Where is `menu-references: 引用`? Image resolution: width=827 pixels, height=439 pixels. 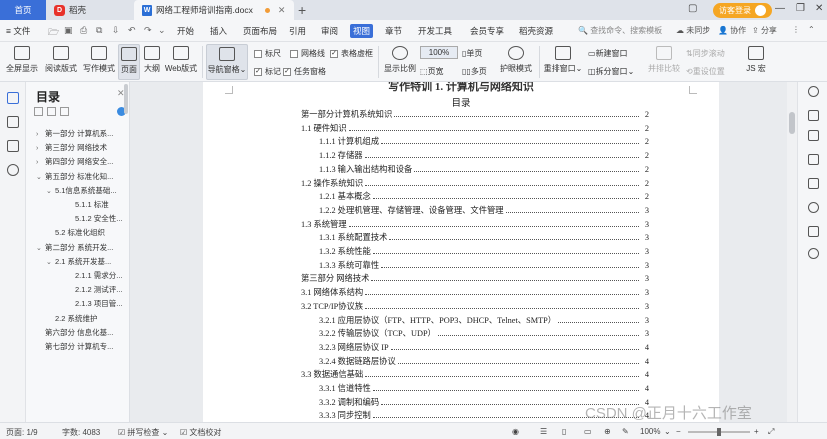
menu-references: 引用 is located at coordinates (297, 31).